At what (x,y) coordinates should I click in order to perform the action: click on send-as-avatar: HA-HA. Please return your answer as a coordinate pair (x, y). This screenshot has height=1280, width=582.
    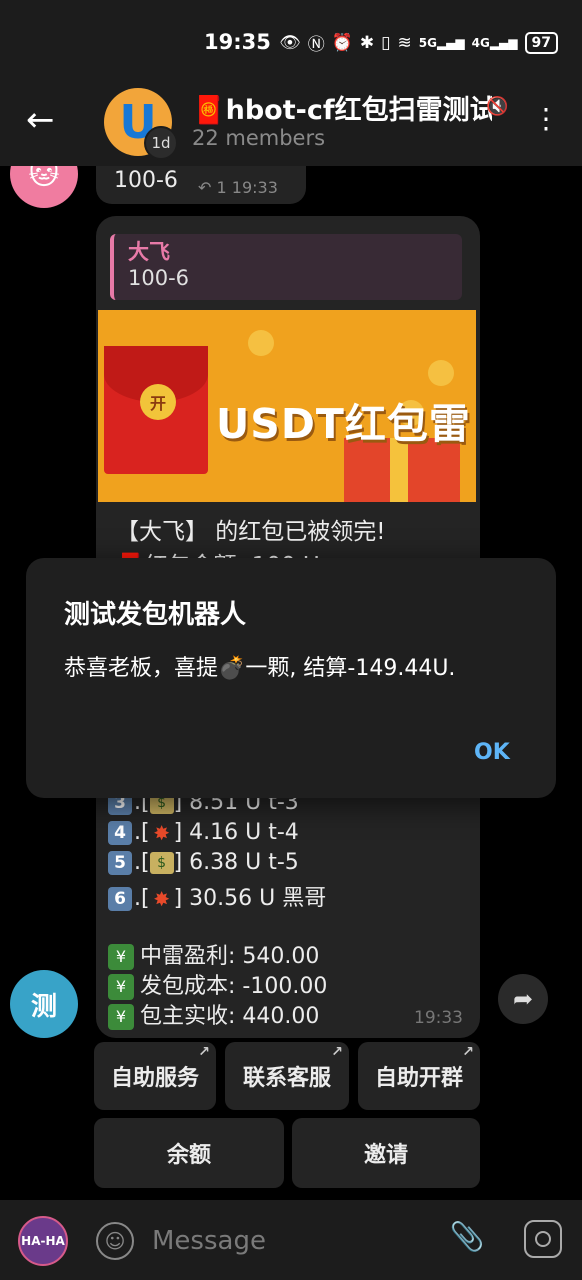
    Looking at the image, I should click on (43, 1241).